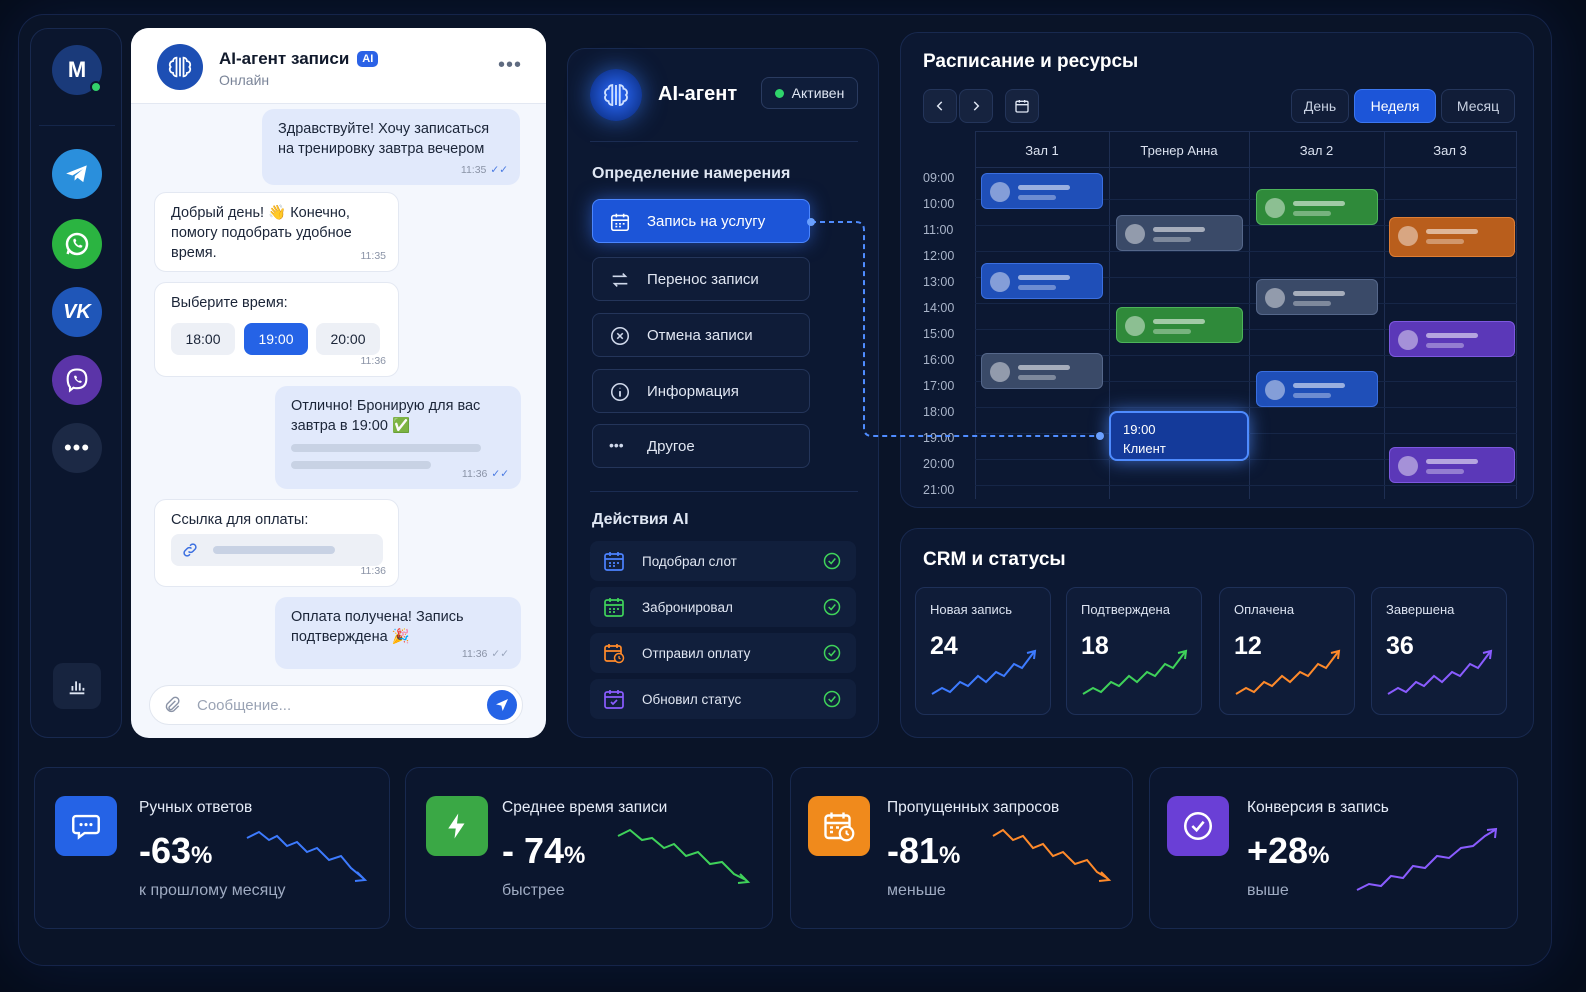  Describe the element at coordinates (1318, 807) in the screenshot. I see `kpi-label: Конверсия в запись` at that location.